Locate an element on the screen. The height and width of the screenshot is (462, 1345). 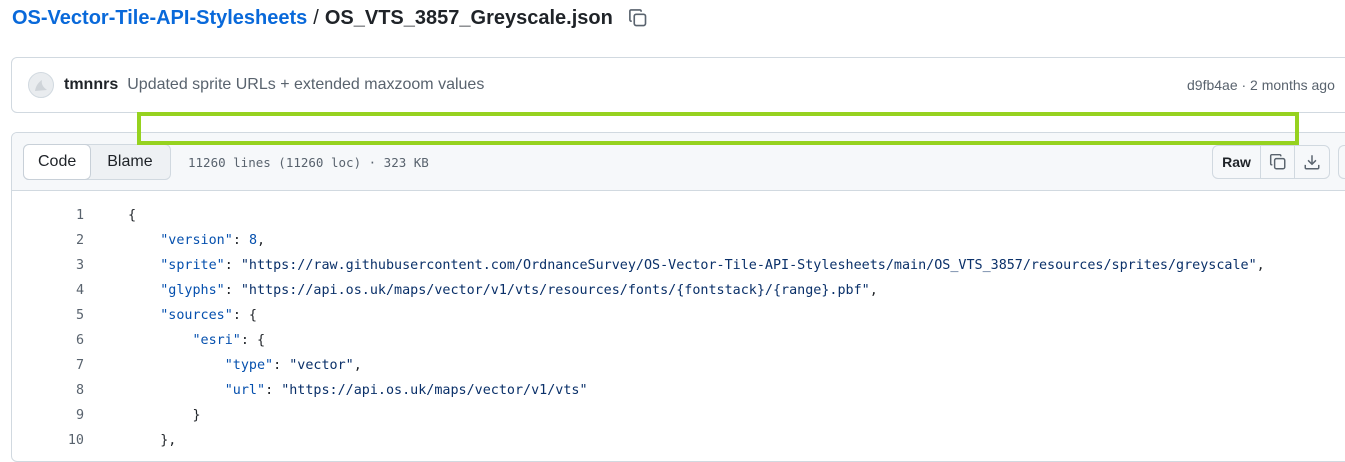
download-icon is located at coordinates (1312, 162).